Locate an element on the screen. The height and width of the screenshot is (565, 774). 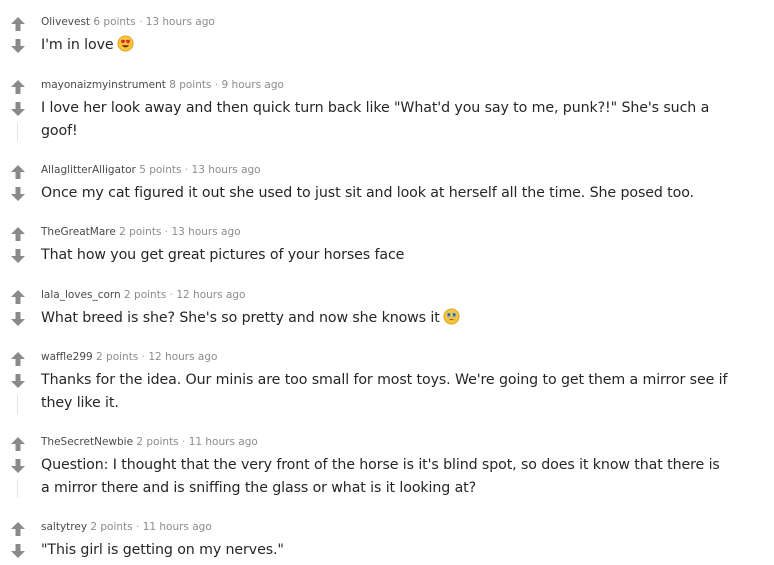
comment-timestamp: 9 hours ago is located at coordinates (253, 85).